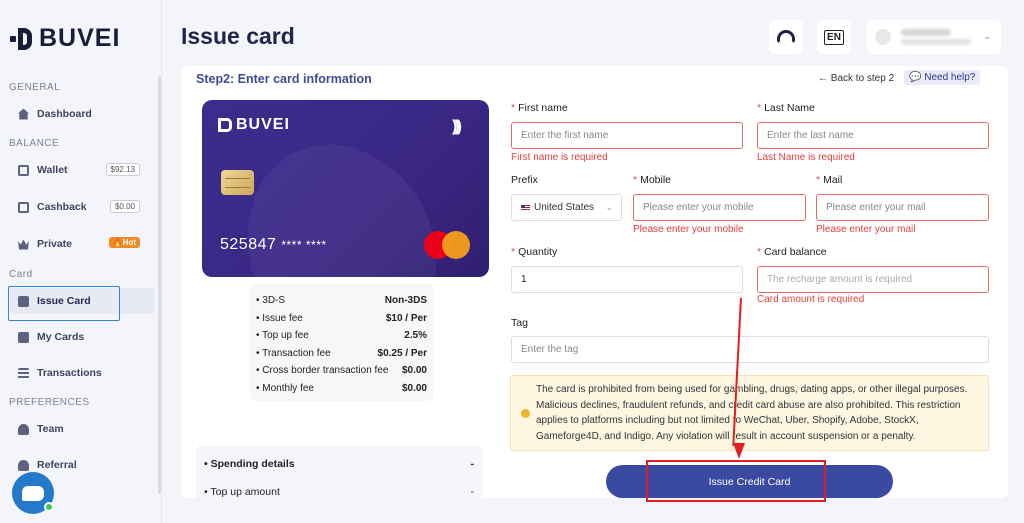 The height and width of the screenshot is (523, 1024). I want to click on back-to-step-link: ← Back to step 2, so click(856, 78).